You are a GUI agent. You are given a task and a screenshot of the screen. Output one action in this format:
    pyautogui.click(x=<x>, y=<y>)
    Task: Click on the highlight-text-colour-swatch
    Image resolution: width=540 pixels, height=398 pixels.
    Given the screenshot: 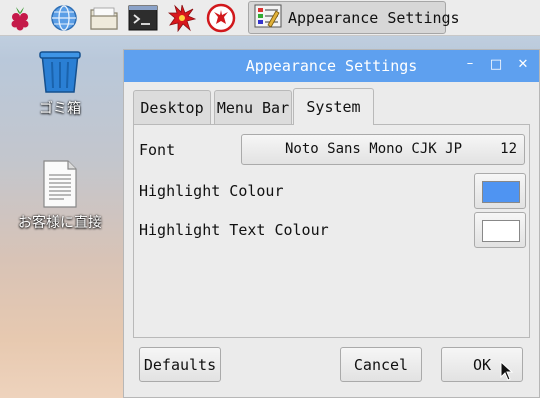 What is the action you would take?
    pyautogui.click(x=501, y=231)
    